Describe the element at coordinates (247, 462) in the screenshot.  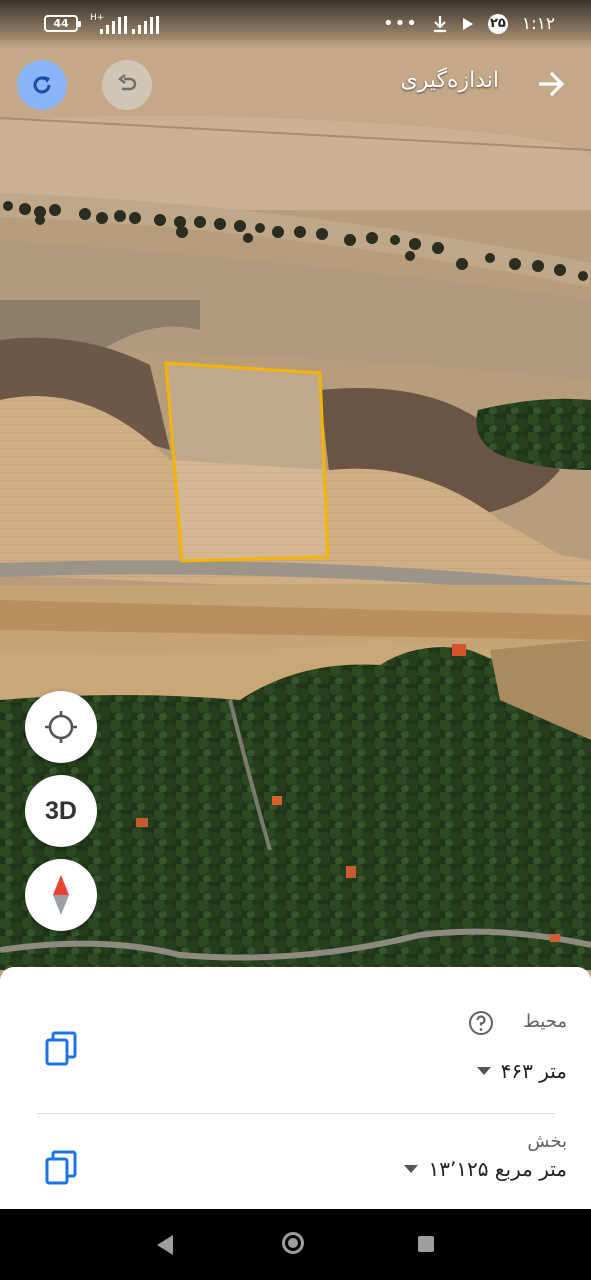
I see `measured-area-polygon` at that location.